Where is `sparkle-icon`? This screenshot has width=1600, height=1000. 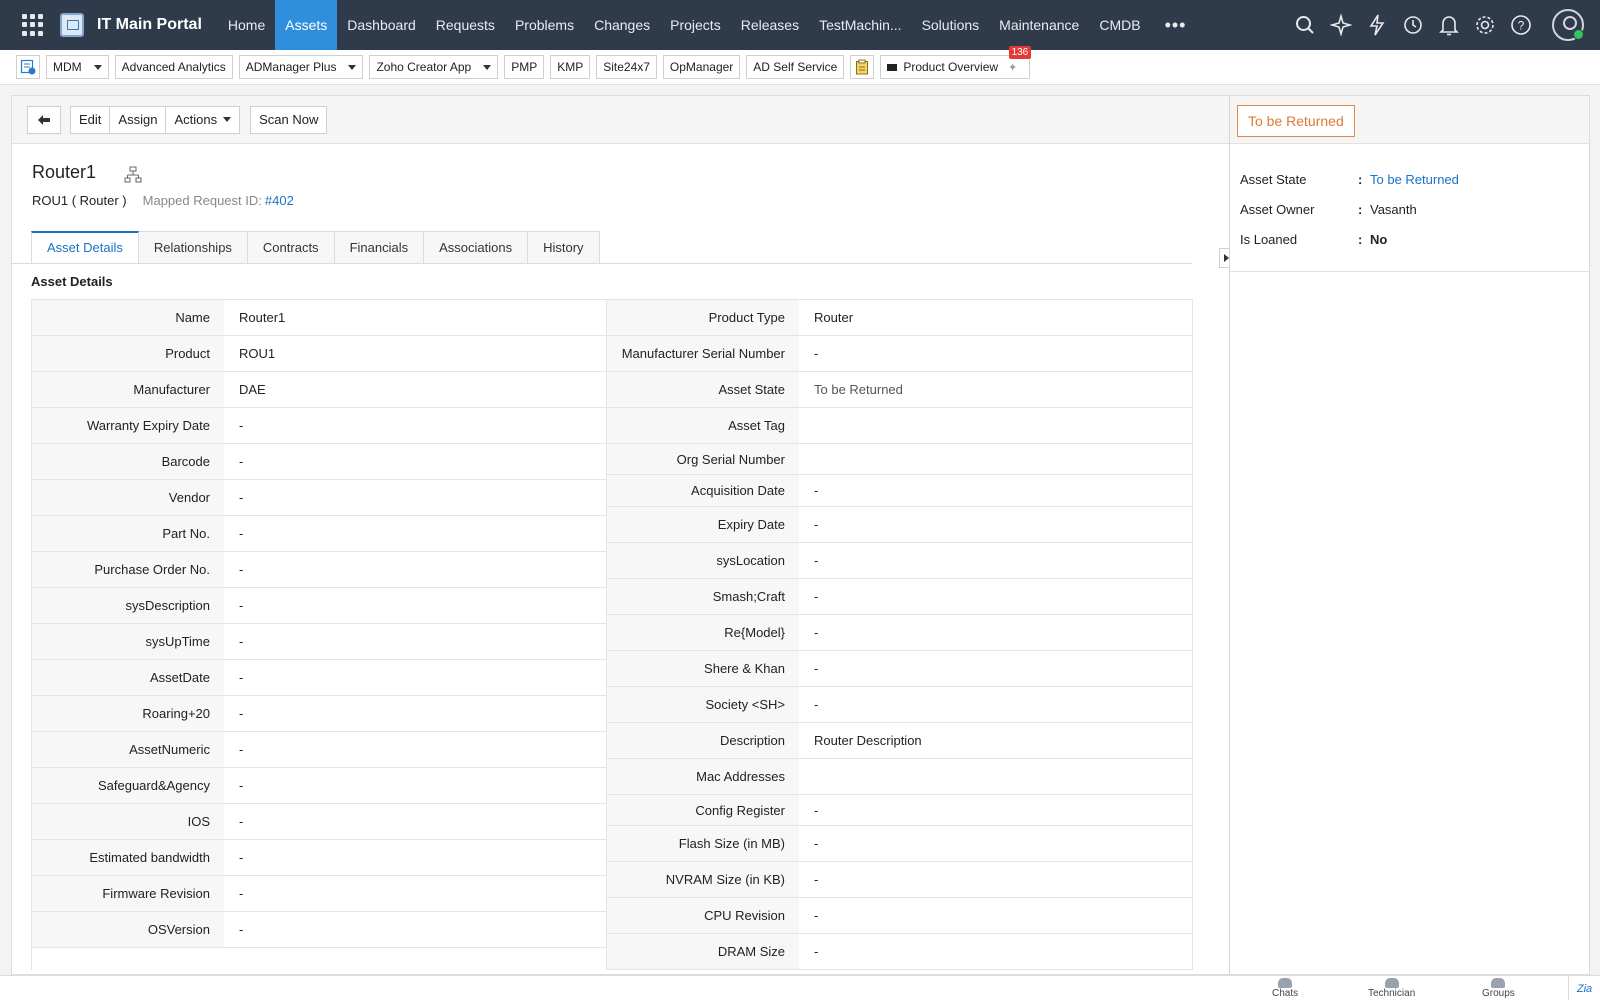
sparkle-icon is located at coordinates (1341, 25).